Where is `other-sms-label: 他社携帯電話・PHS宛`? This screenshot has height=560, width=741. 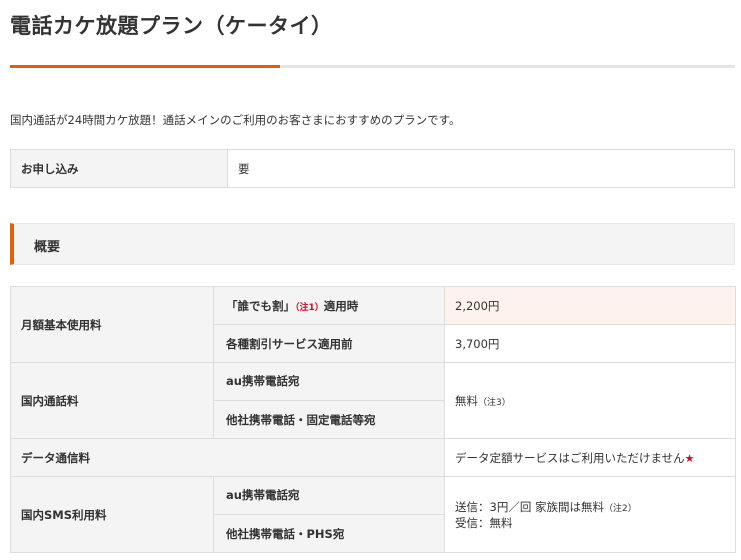 other-sms-label: 他社携帯電話・PHS宛 is located at coordinates (329, 533).